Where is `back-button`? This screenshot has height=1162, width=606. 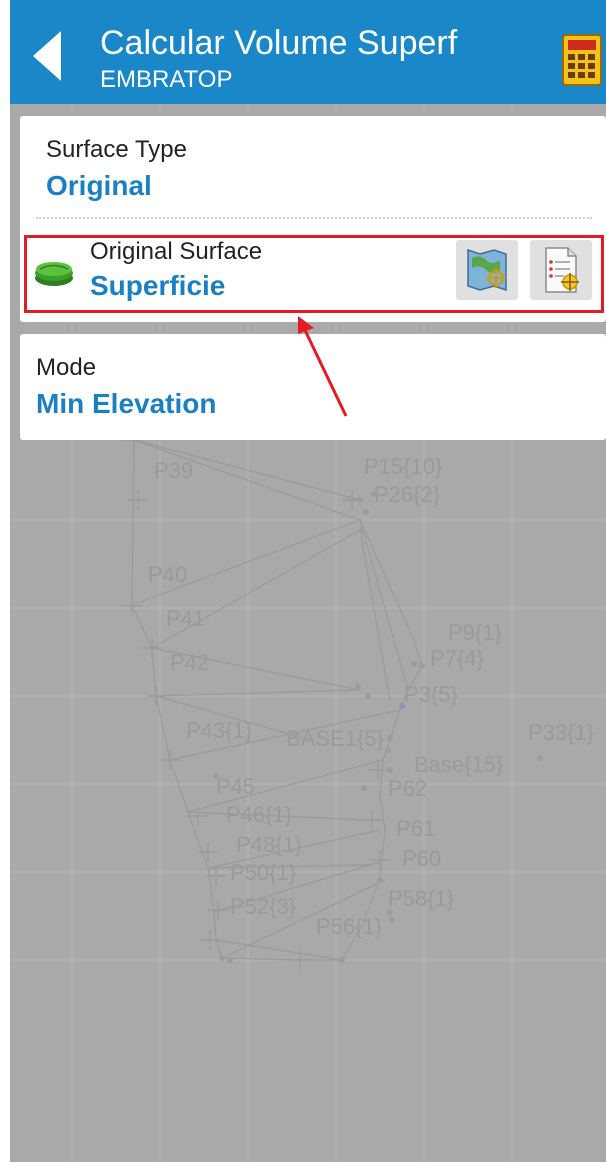 back-button is located at coordinates (48, 56).